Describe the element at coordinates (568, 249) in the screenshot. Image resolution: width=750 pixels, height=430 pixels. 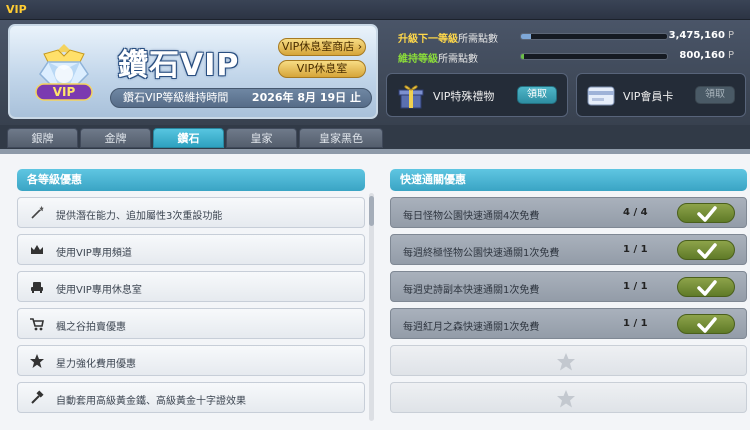
I see `quick-pass-item: 每週終極怪物公園快速通關1次免費 1 / 1` at that location.